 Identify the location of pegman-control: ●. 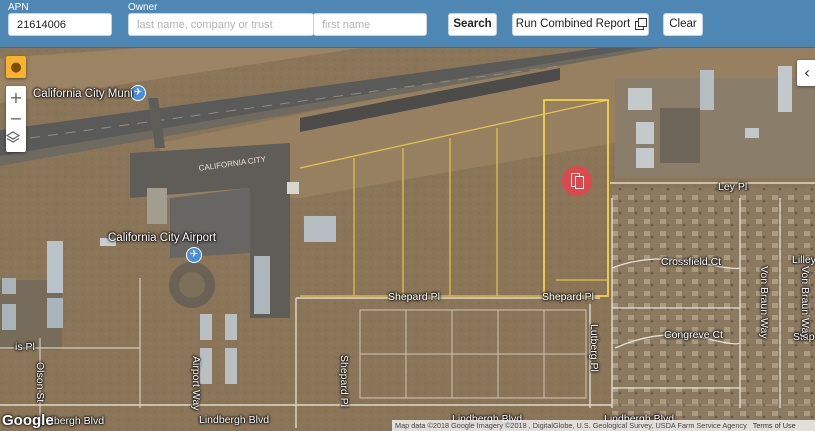
(16, 67).